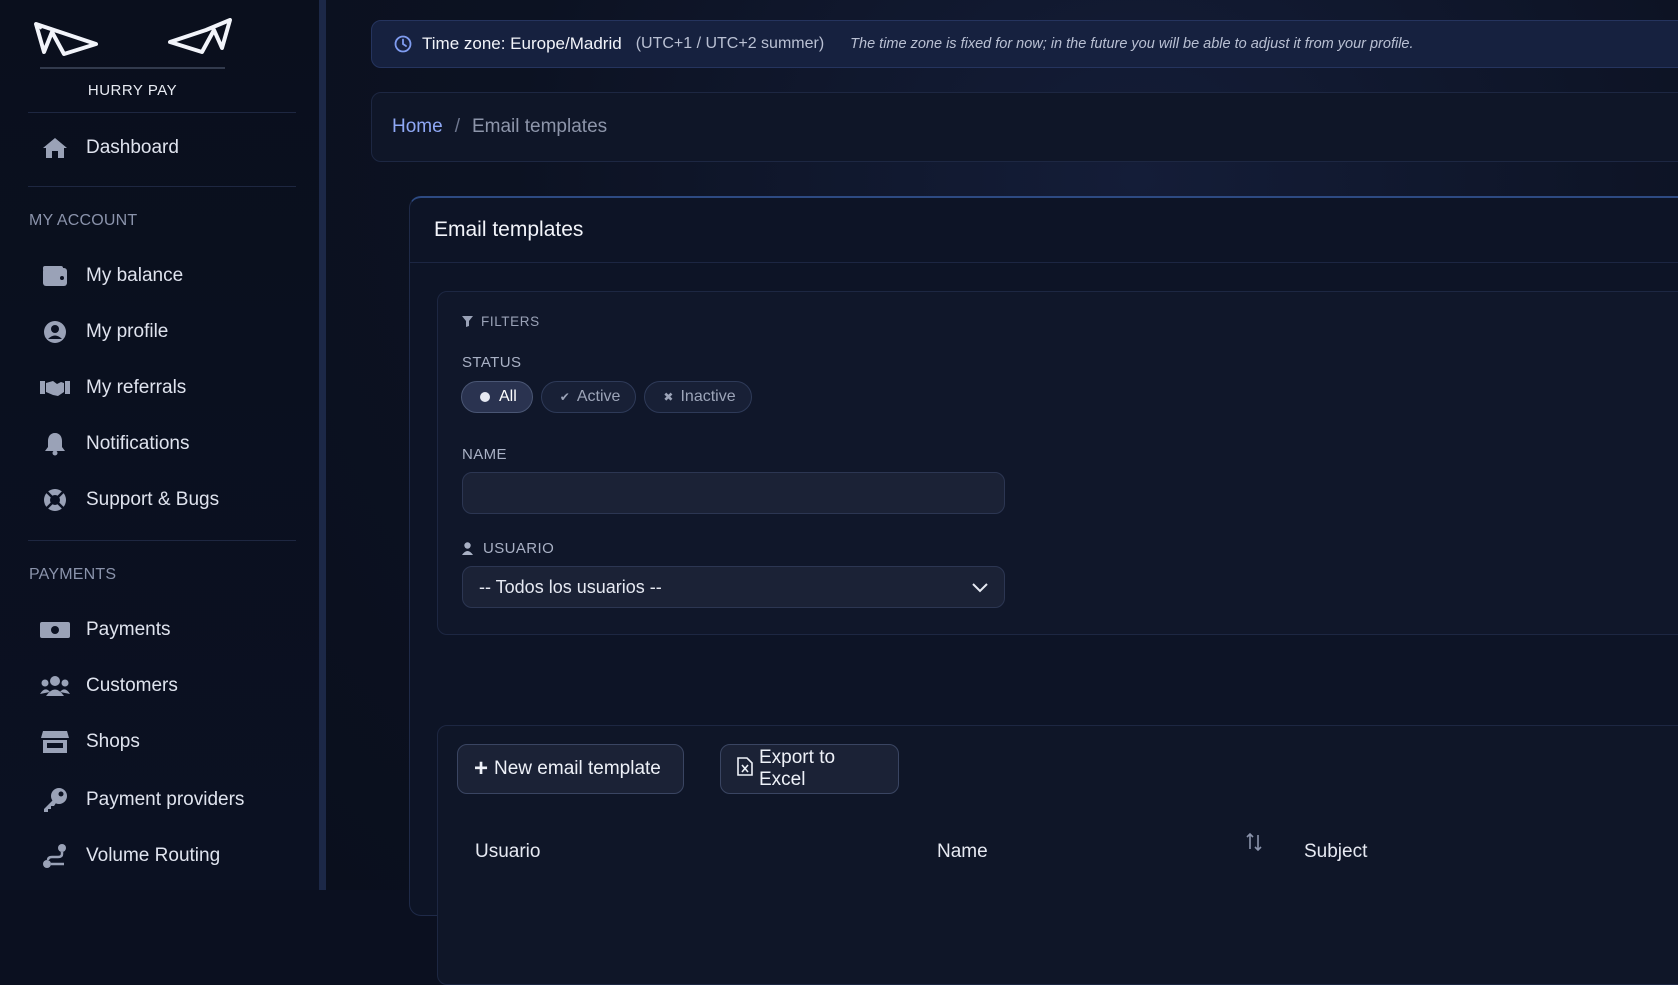 The image size is (1678, 985). I want to click on name-label: NAME, so click(484, 454).